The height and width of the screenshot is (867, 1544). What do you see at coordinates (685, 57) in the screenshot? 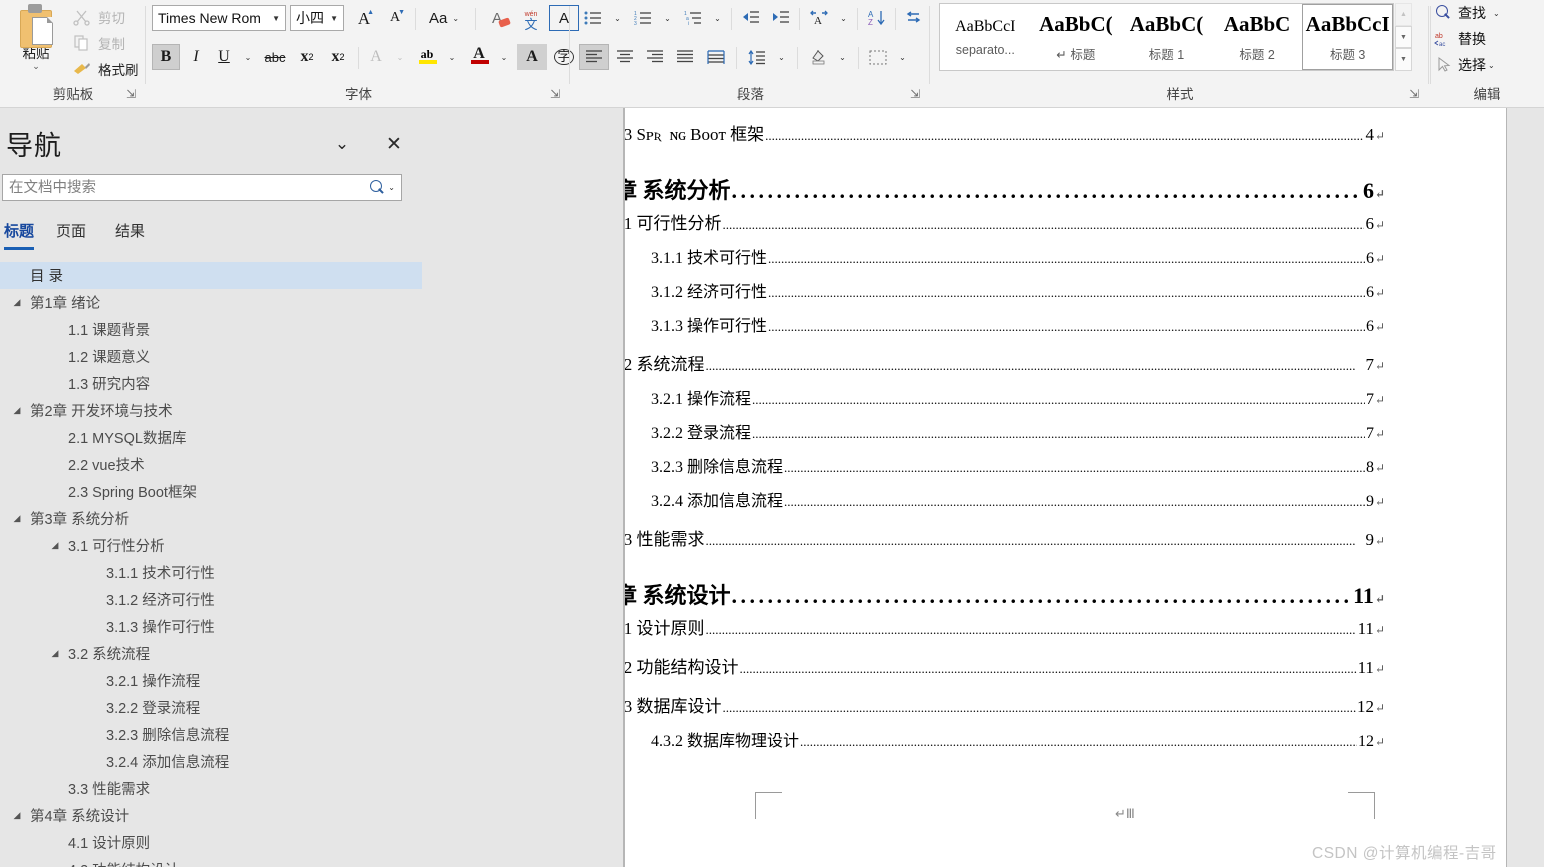
I see `justify-button` at bounding box center [685, 57].